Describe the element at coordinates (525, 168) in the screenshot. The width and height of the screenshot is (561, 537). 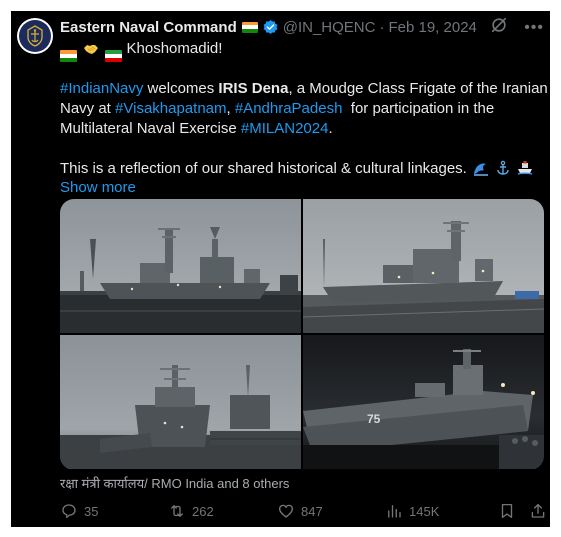
I see `ship-icon` at that location.